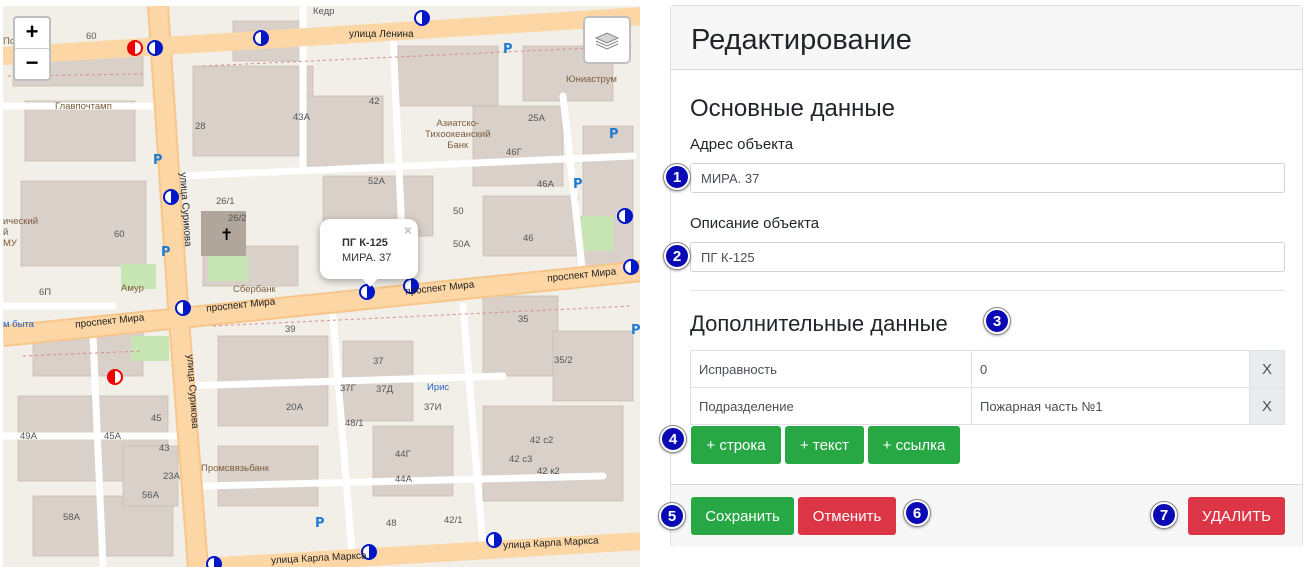  I want to click on callout-badge: 1, so click(677, 177).